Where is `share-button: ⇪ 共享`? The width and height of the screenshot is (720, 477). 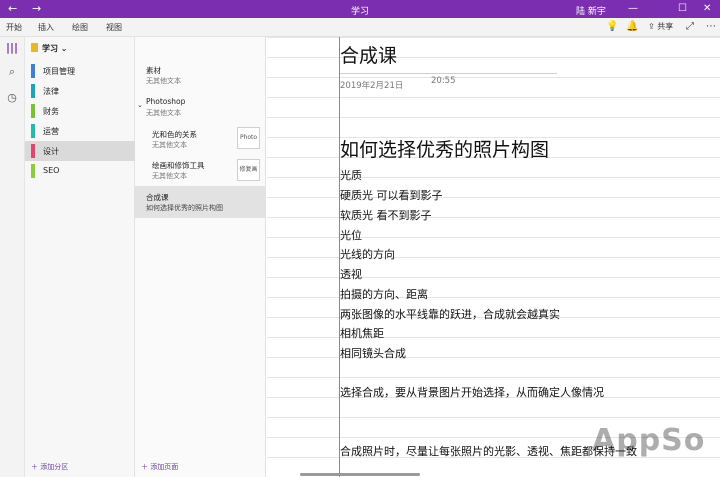 share-button: ⇪ 共享 is located at coordinates (660, 27).